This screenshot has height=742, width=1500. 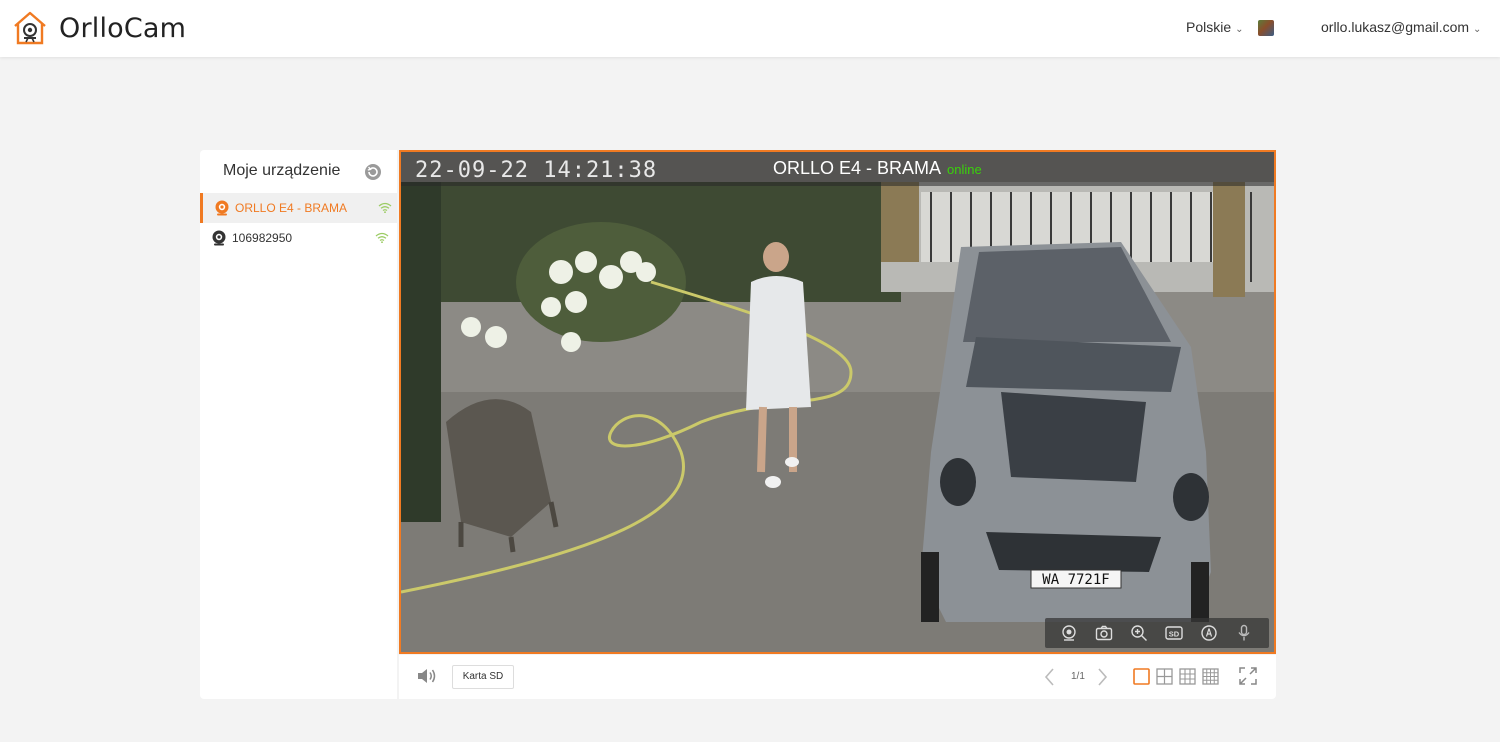 I want to click on language-label: Polskie, so click(x=1209, y=27).